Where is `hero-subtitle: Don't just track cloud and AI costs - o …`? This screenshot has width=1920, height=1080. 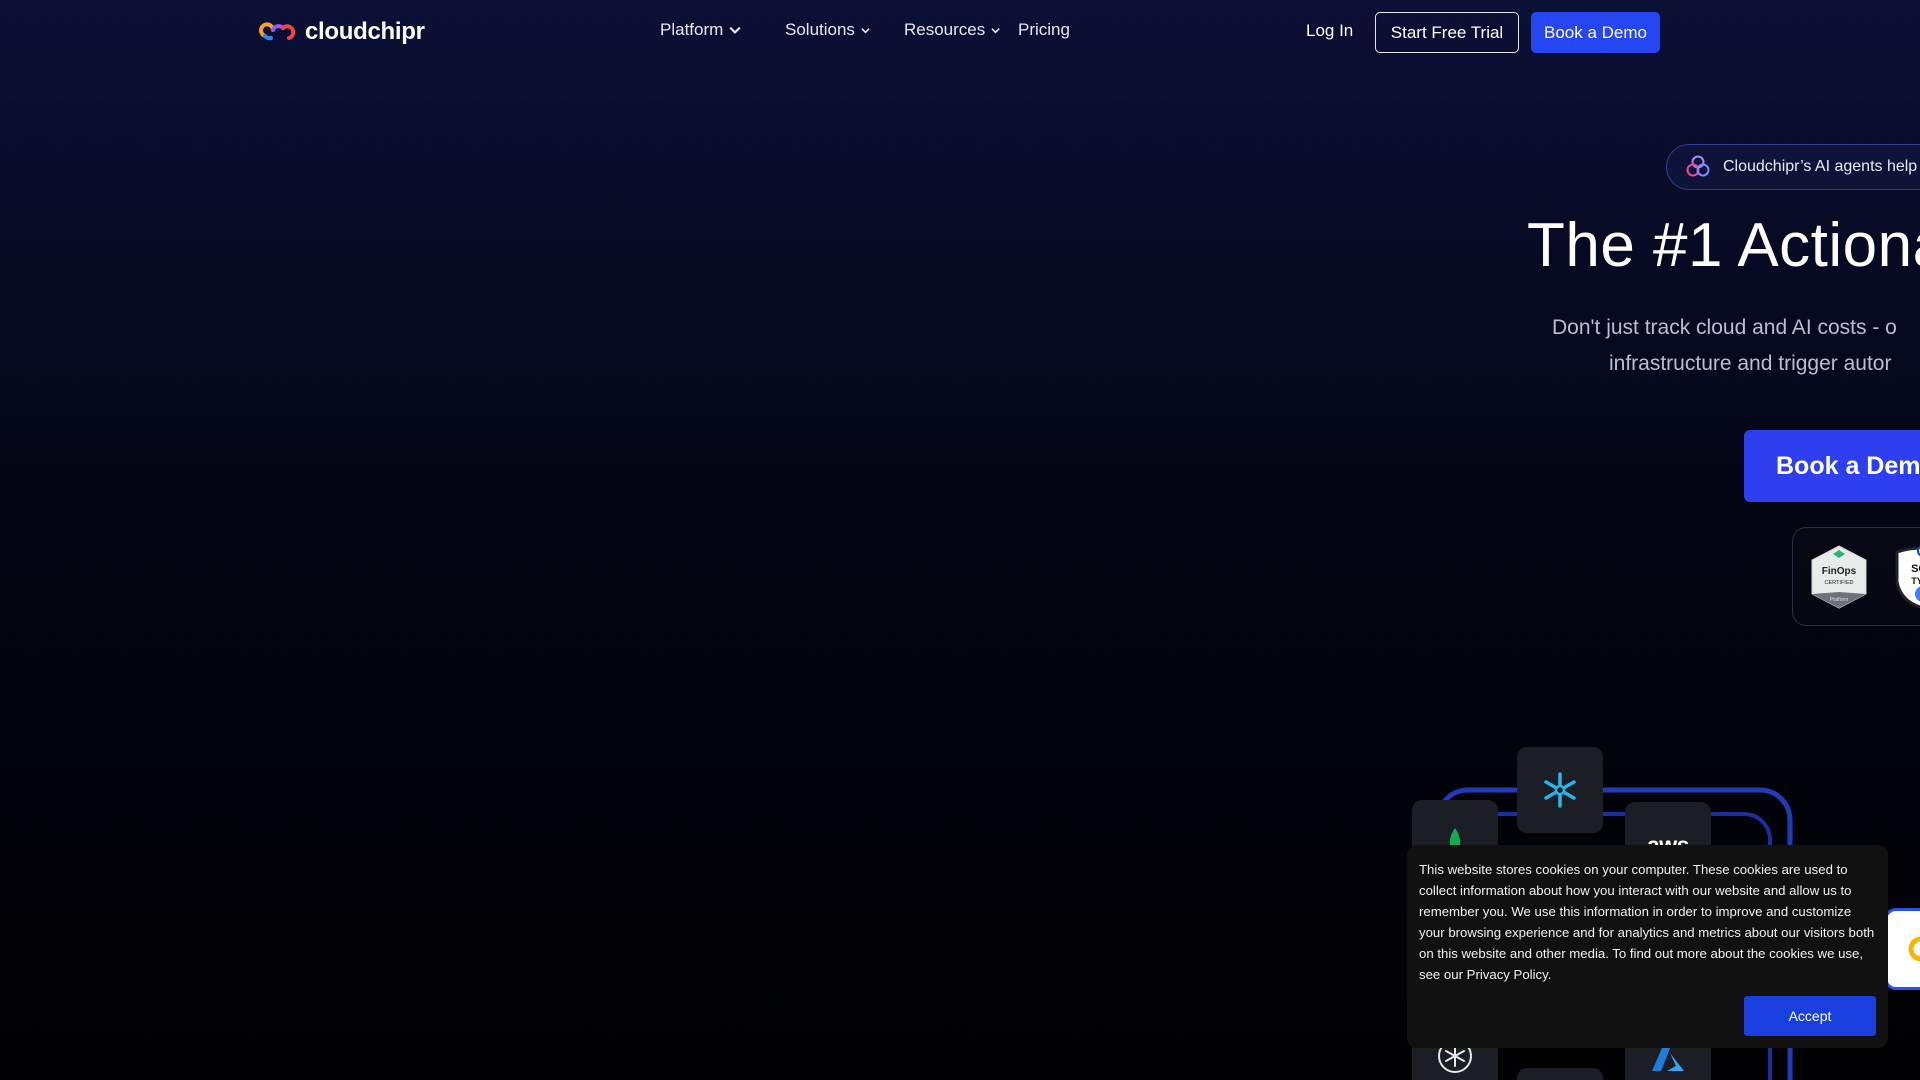
hero-subtitle: Don't just track cloud and AI costs - o … is located at coordinates (1724, 346).